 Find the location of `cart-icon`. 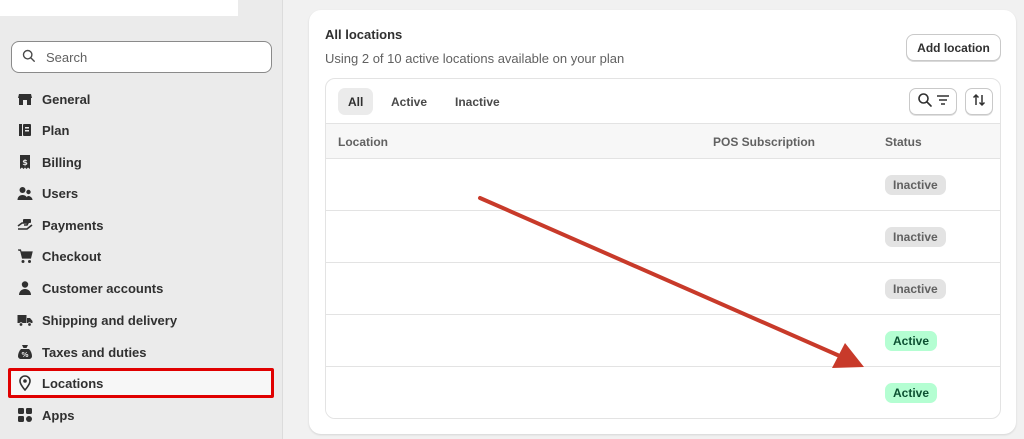

cart-icon is located at coordinates (25, 256).